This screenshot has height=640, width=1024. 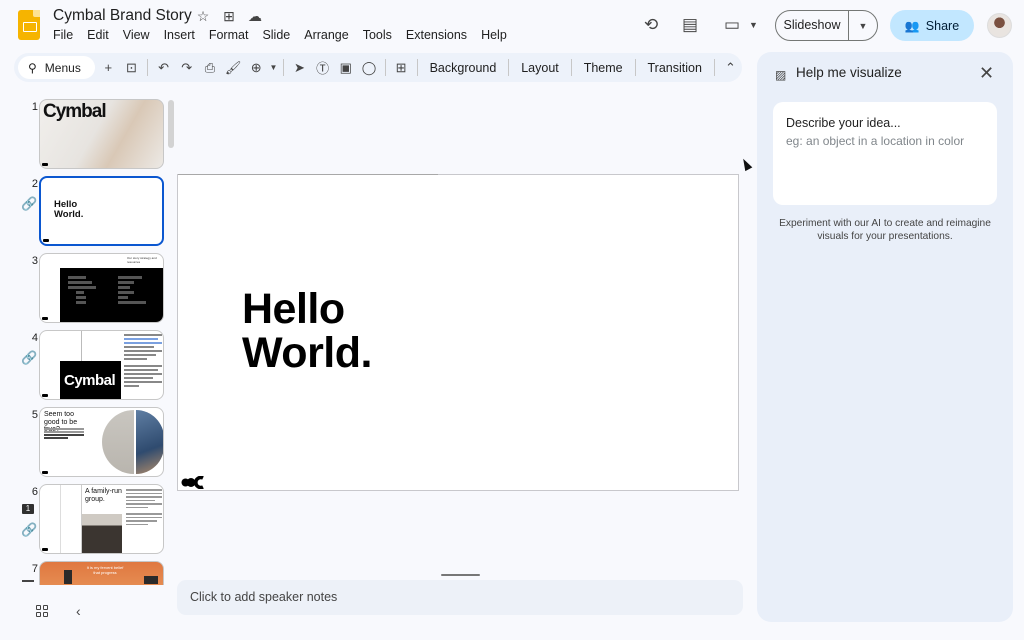 I want to click on meet-icon: ▭, so click(x=732, y=25).